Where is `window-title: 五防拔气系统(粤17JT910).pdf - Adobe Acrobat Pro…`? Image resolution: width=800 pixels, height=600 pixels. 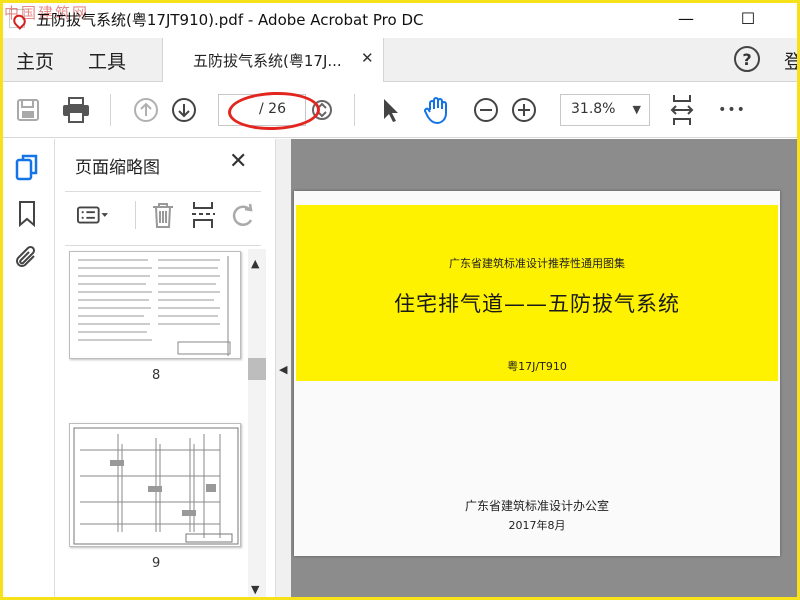 window-title: 五防拔气系统(粤17JT910).pdf - Adobe Acrobat Pro… is located at coordinates (230, 20).